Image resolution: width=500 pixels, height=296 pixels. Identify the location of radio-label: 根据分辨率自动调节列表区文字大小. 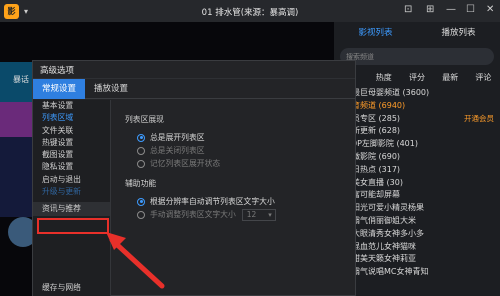
(212, 201).